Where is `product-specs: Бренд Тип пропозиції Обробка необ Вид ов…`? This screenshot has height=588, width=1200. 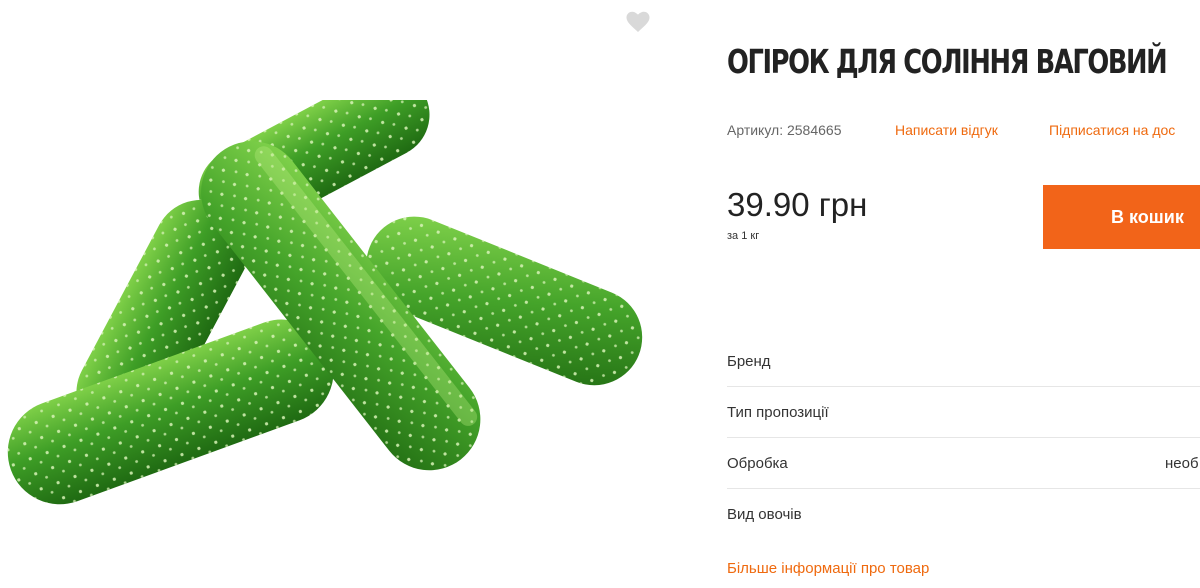
product-specs: Бренд Тип пропозиції Обробка необ Вид ов… is located at coordinates (963, 438).